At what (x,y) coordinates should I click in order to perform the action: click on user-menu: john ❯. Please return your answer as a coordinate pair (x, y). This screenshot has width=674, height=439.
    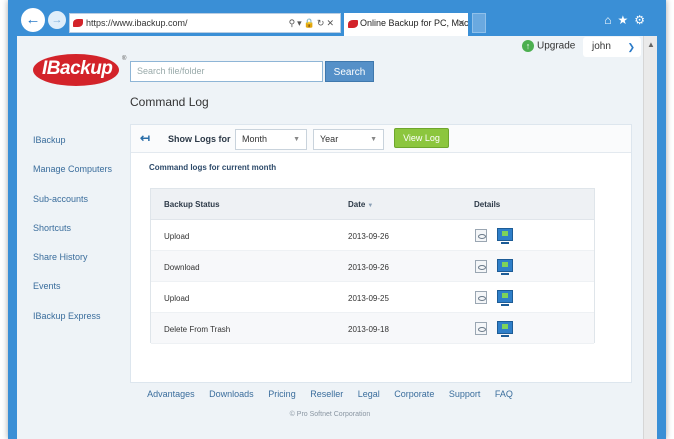
    Looking at the image, I should click on (612, 47).